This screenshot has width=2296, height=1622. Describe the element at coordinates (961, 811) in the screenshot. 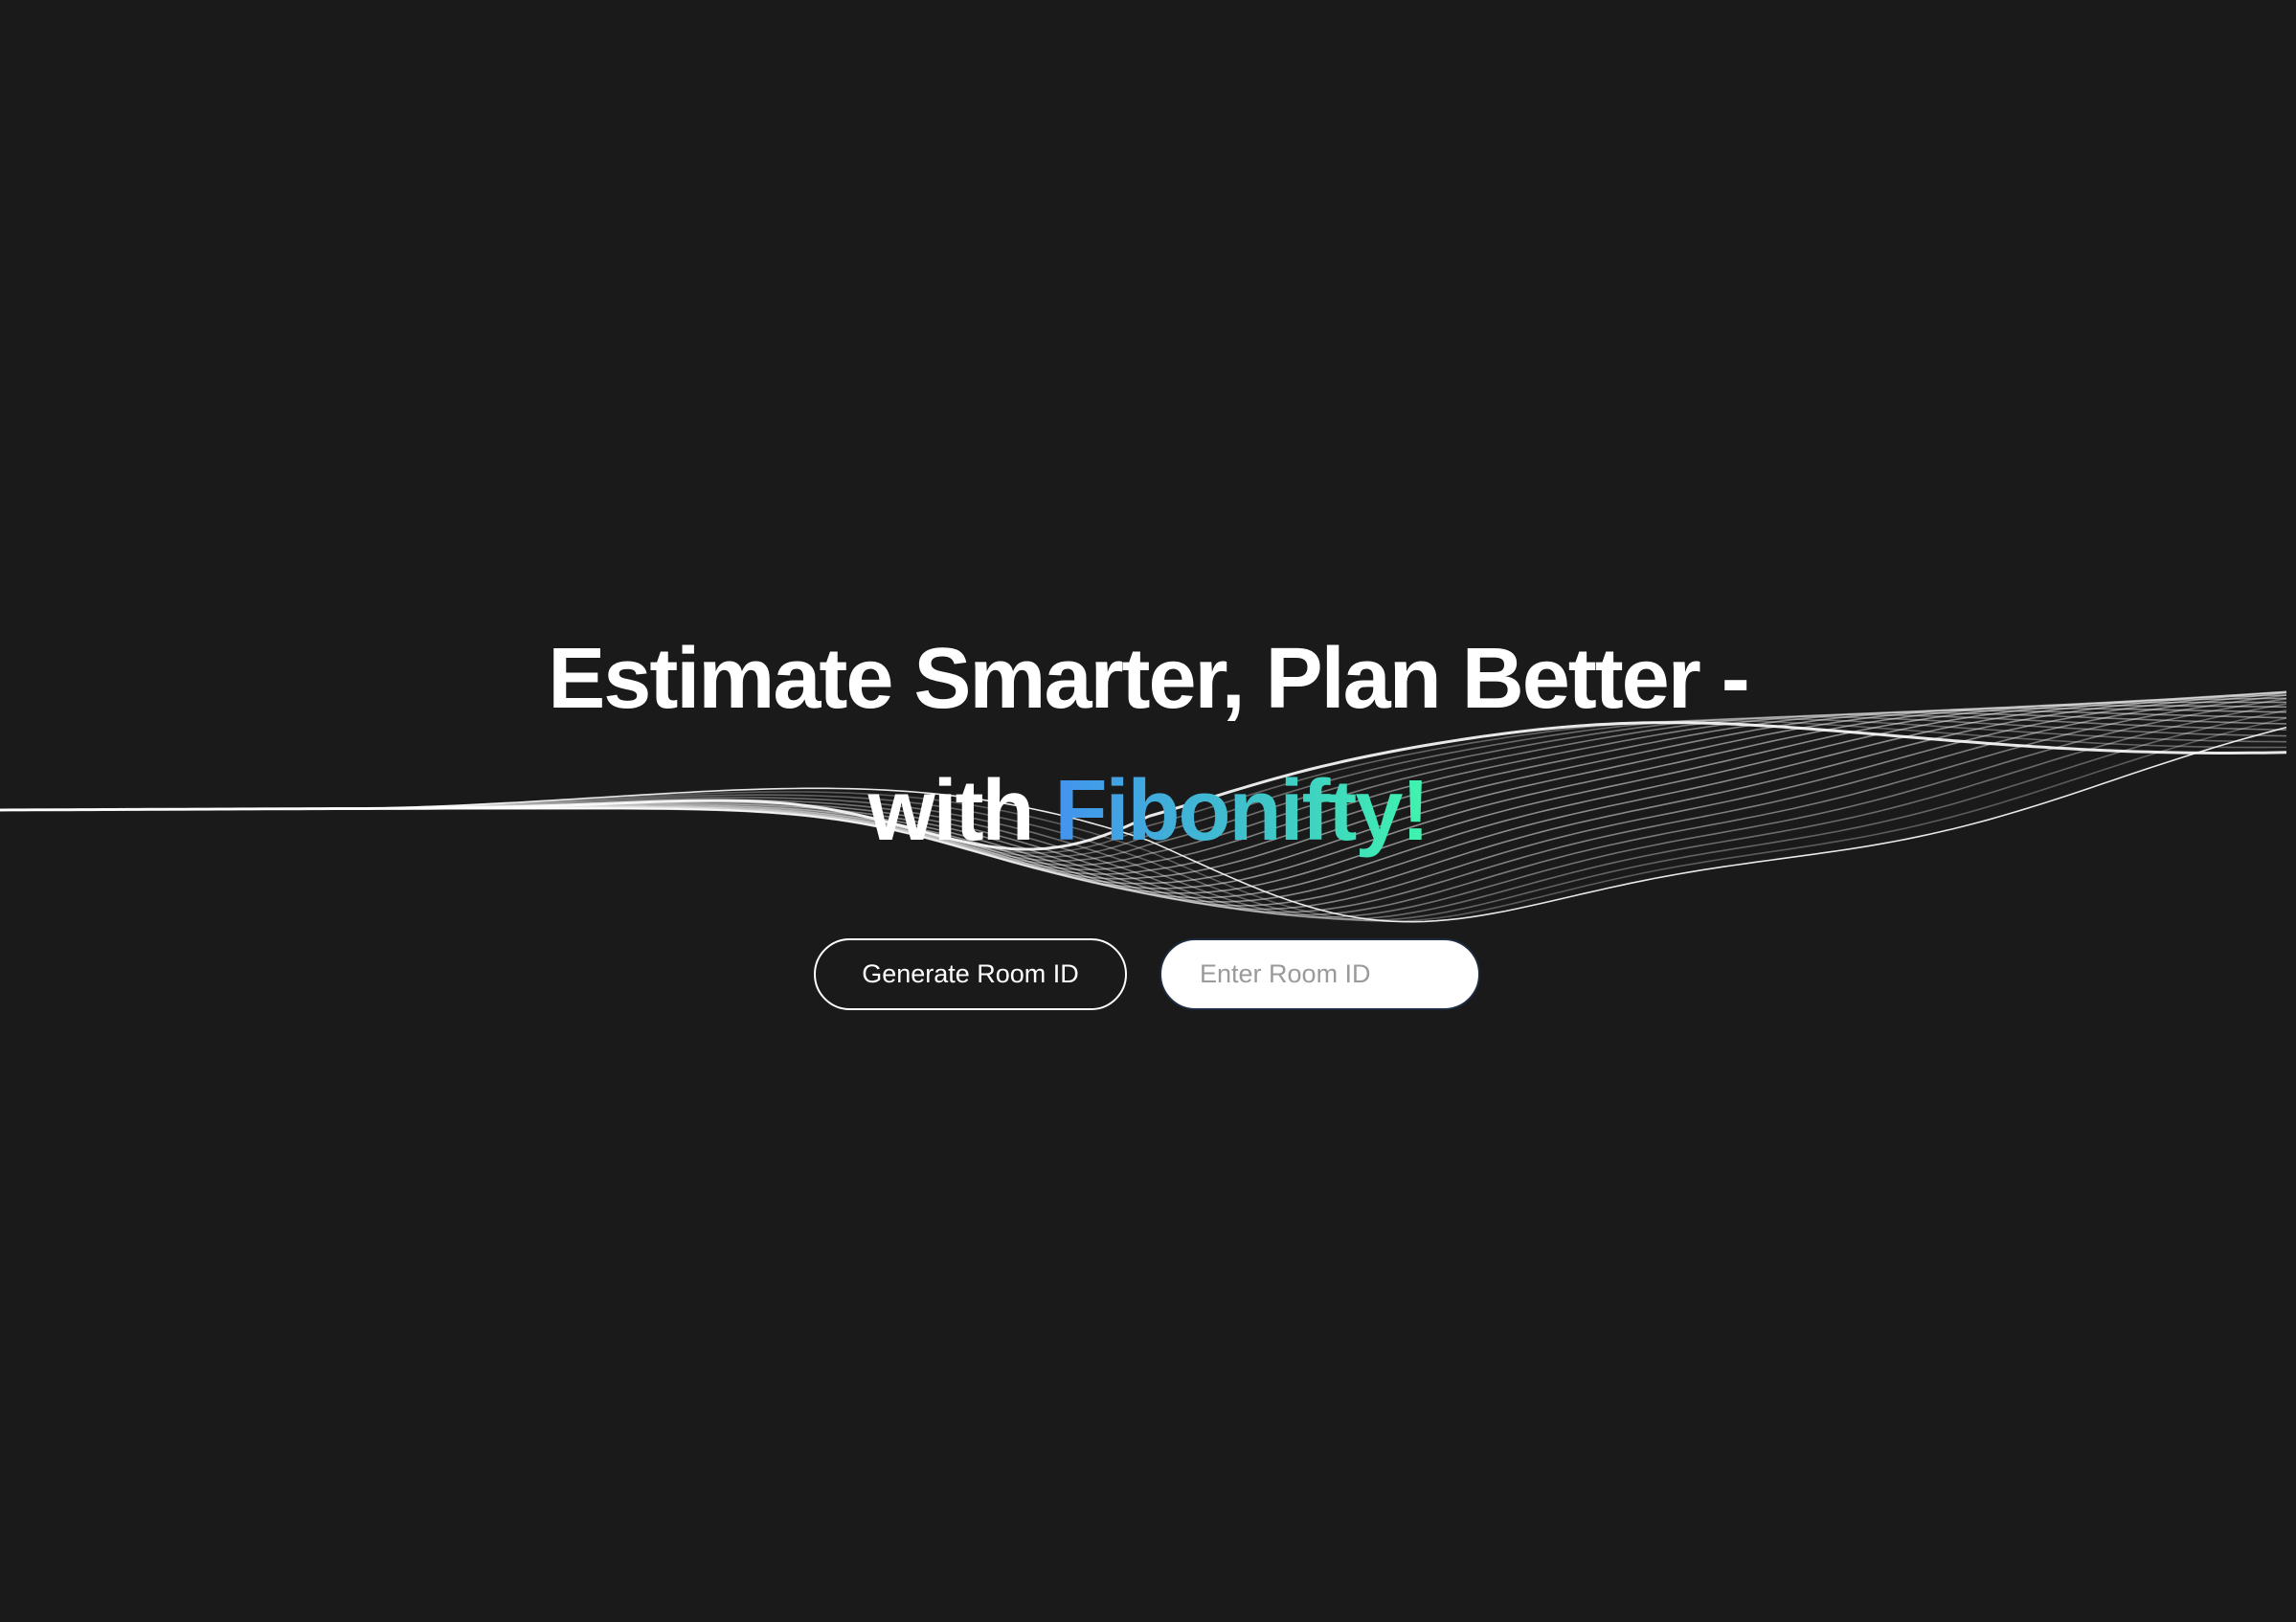

I see `headline-prefix: with` at that location.